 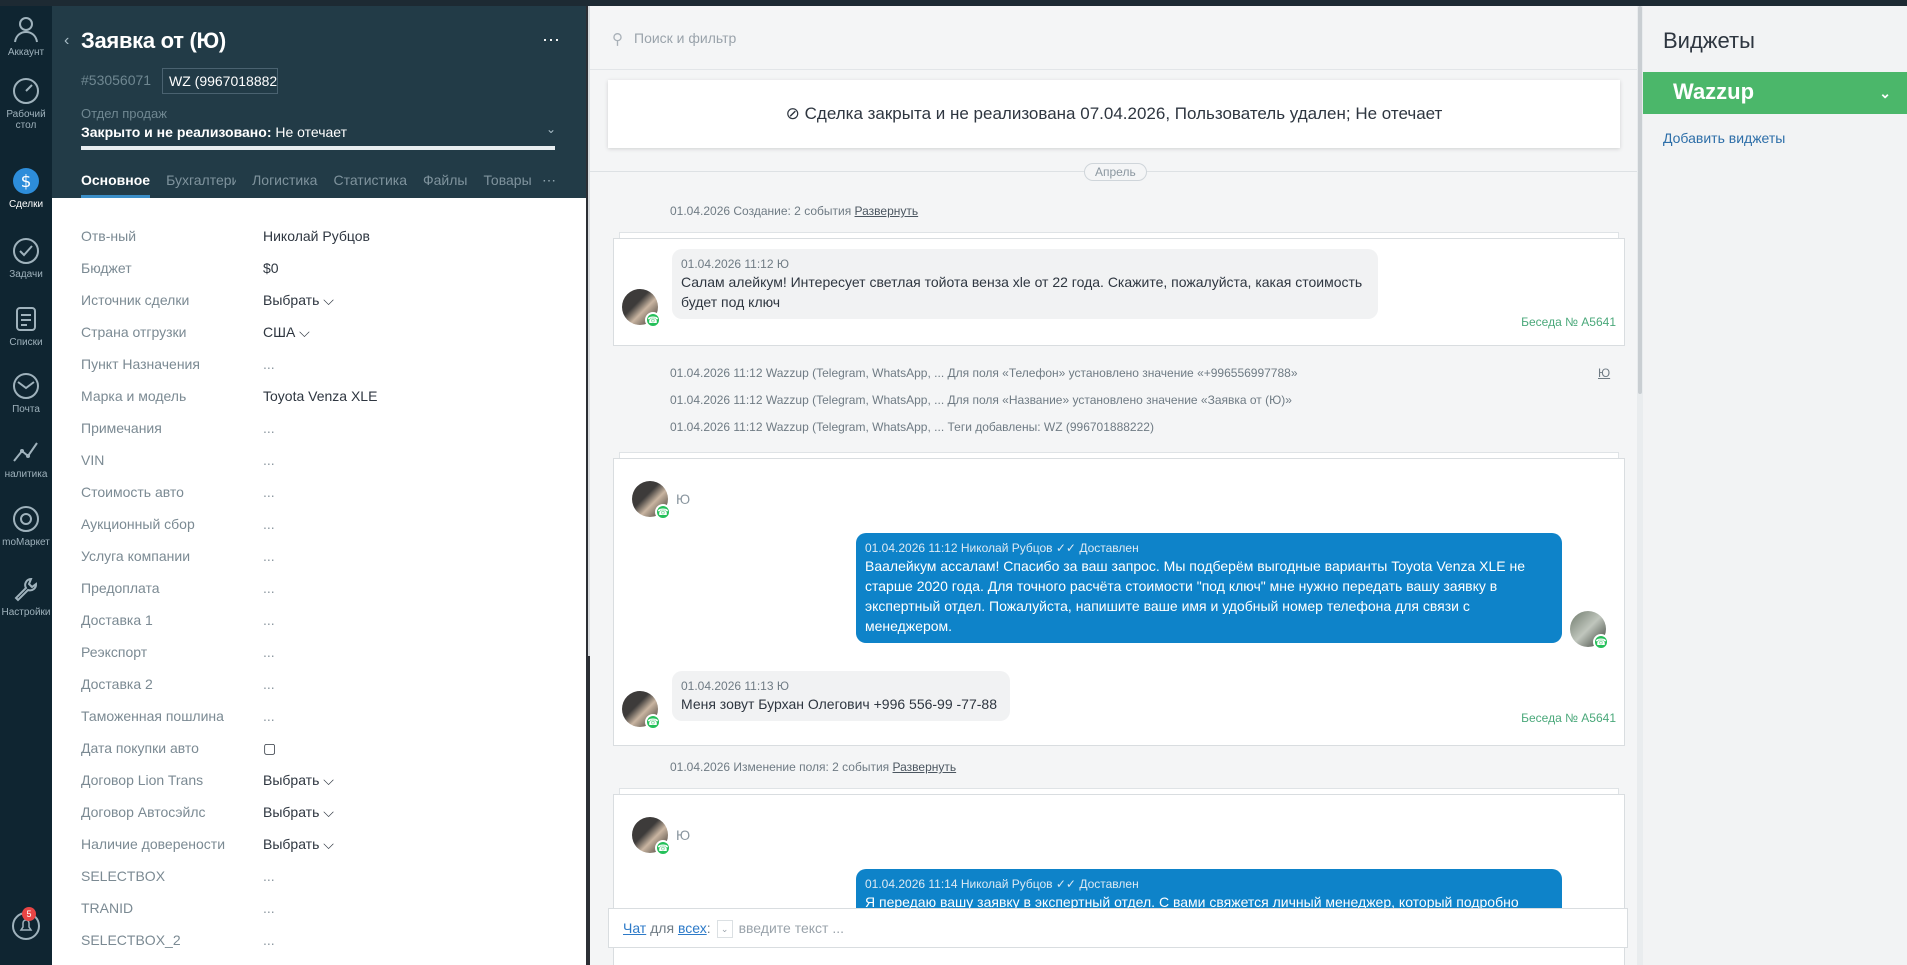 I want to click on field-value: Toyota Venza XLE, so click(x=320, y=396).